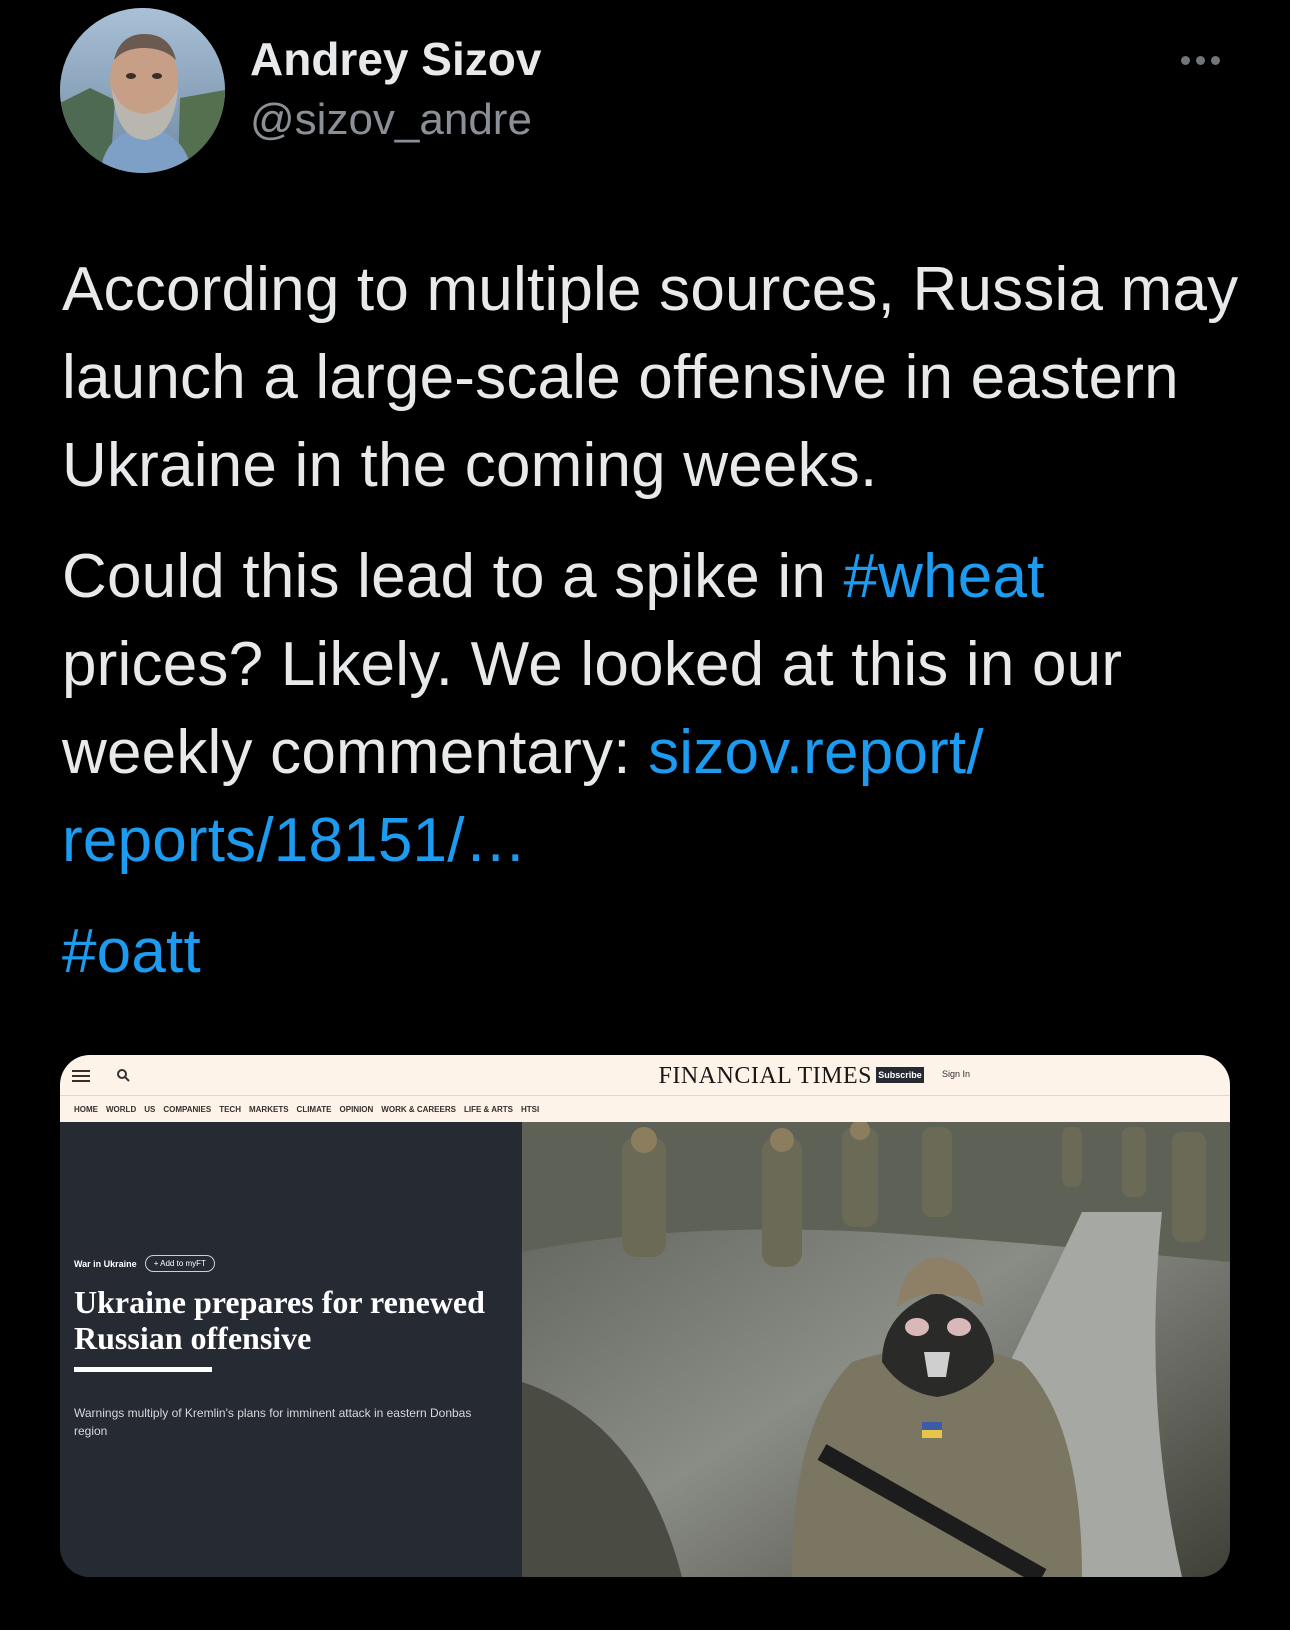 The width and height of the screenshot is (1290, 1630). Describe the element at coordinates (530, 1109) in the screenshot. I see `ft-nav-item: HTSI` at that location.